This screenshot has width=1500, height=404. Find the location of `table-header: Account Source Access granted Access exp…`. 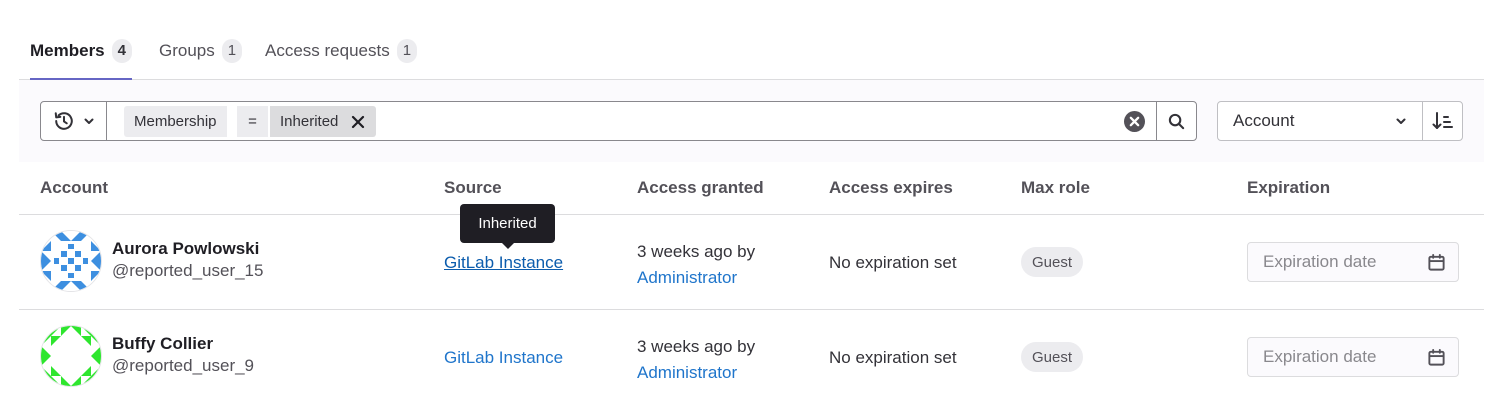

table-header: Account Source Access granted Access exp… is located at coordinates (751, 188).